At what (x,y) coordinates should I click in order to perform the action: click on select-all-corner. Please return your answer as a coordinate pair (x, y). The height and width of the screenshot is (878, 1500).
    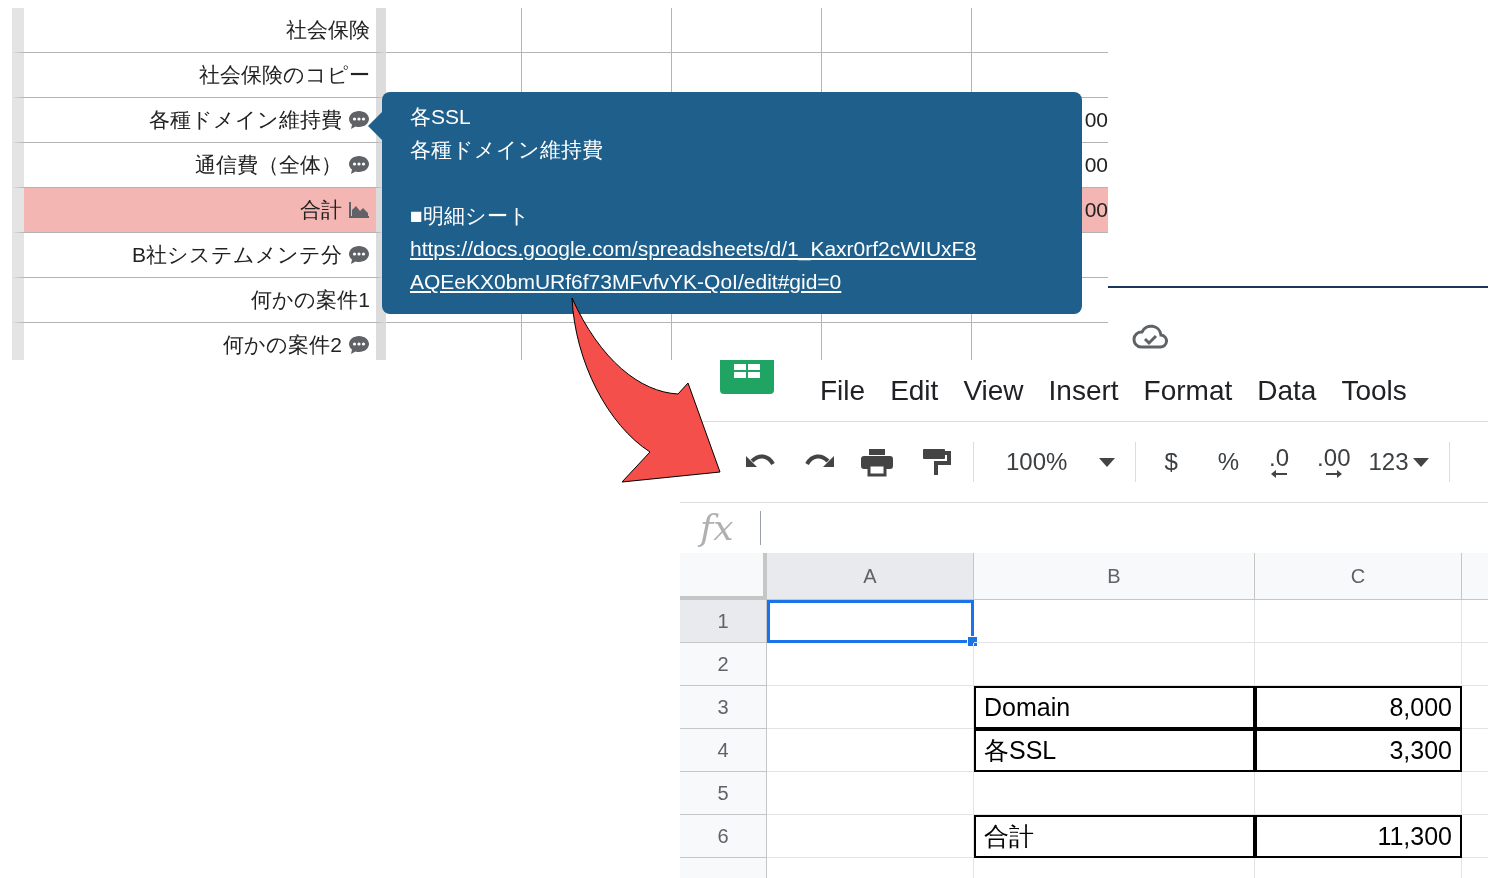
    Looking at the image, I should click on (723, 576).